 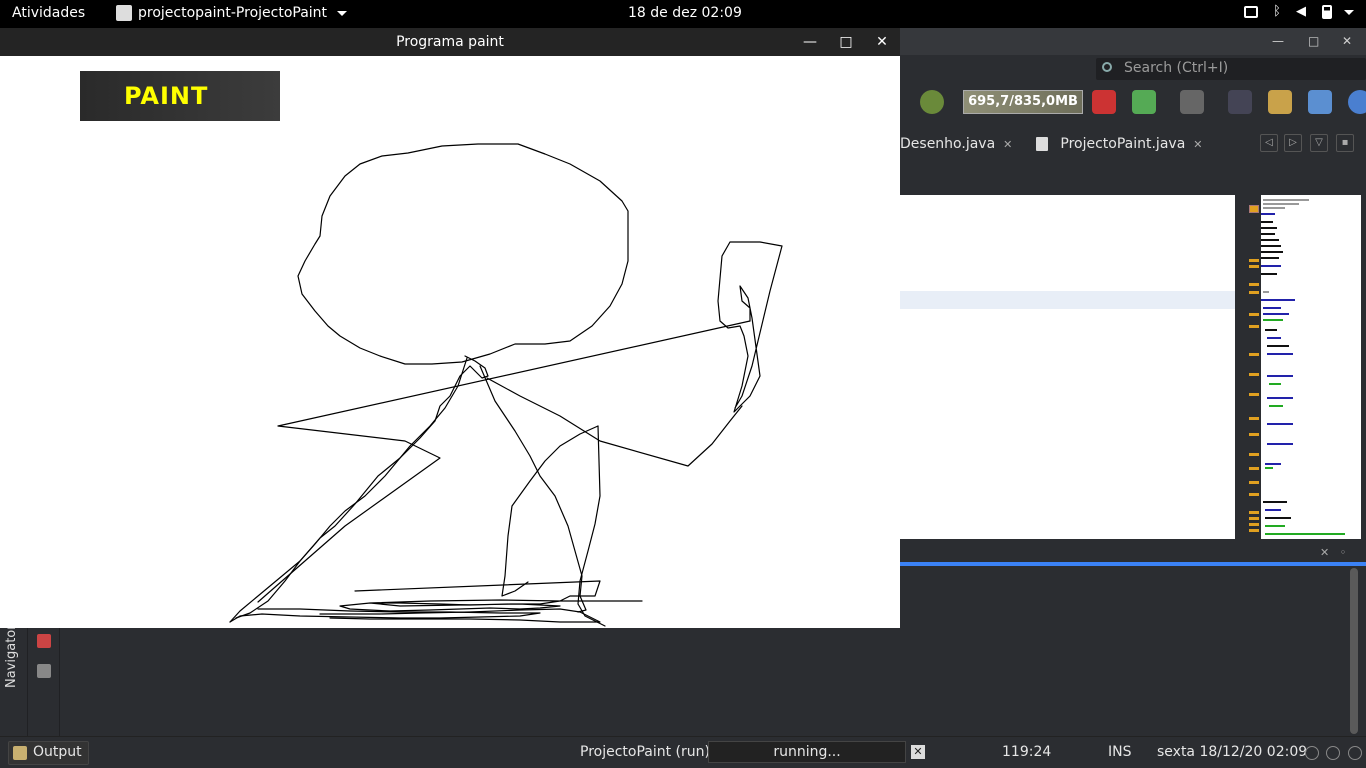 I want to click on app-icon, so click(x=124, y=13).